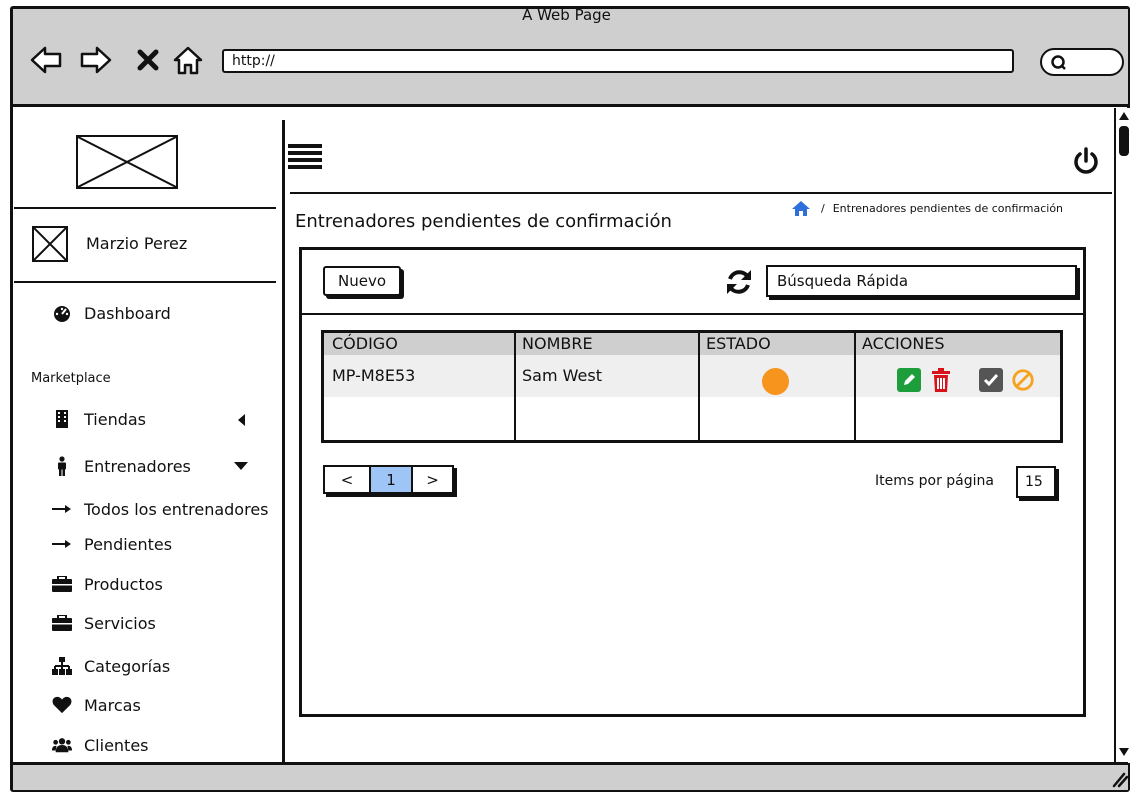  Describe the element at coordinates (283, 441) in the screenshot. I see `sidebar-separator` at that location.